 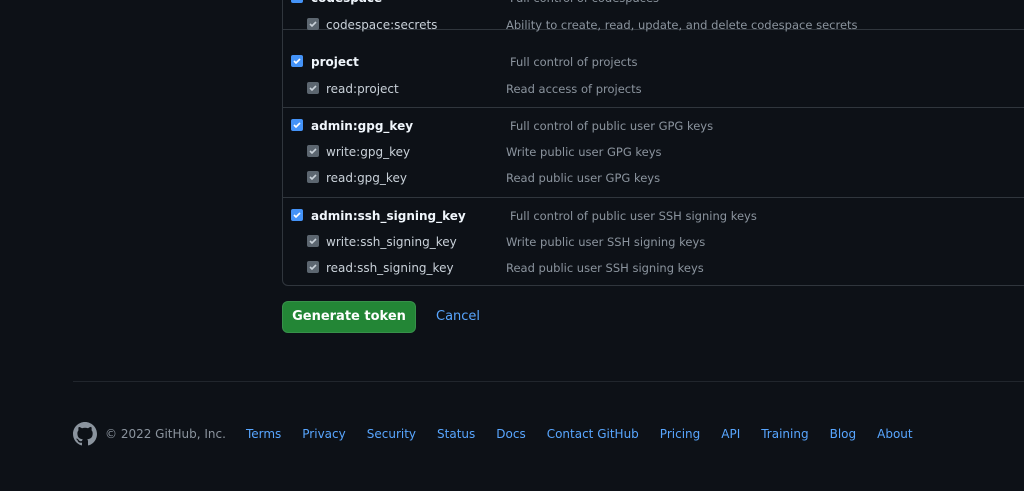 What do you see at coordinates (85, 434) in the screenshot?
I see `github-mark-icon` at bounding box center [85, 434].